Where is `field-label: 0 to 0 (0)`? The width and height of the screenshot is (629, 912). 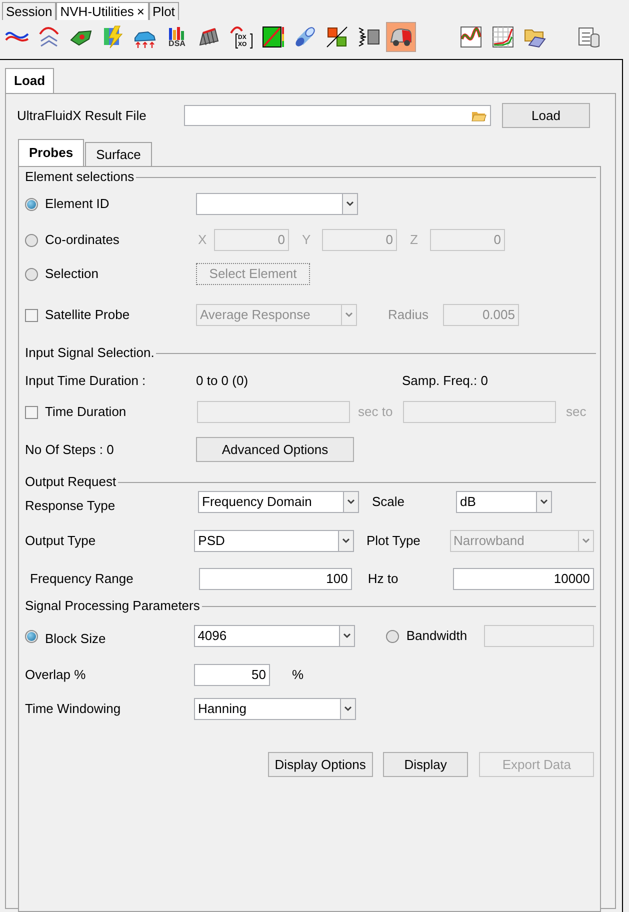 field-label: 0 to 0 (0) is located at coordinates (223, 381).